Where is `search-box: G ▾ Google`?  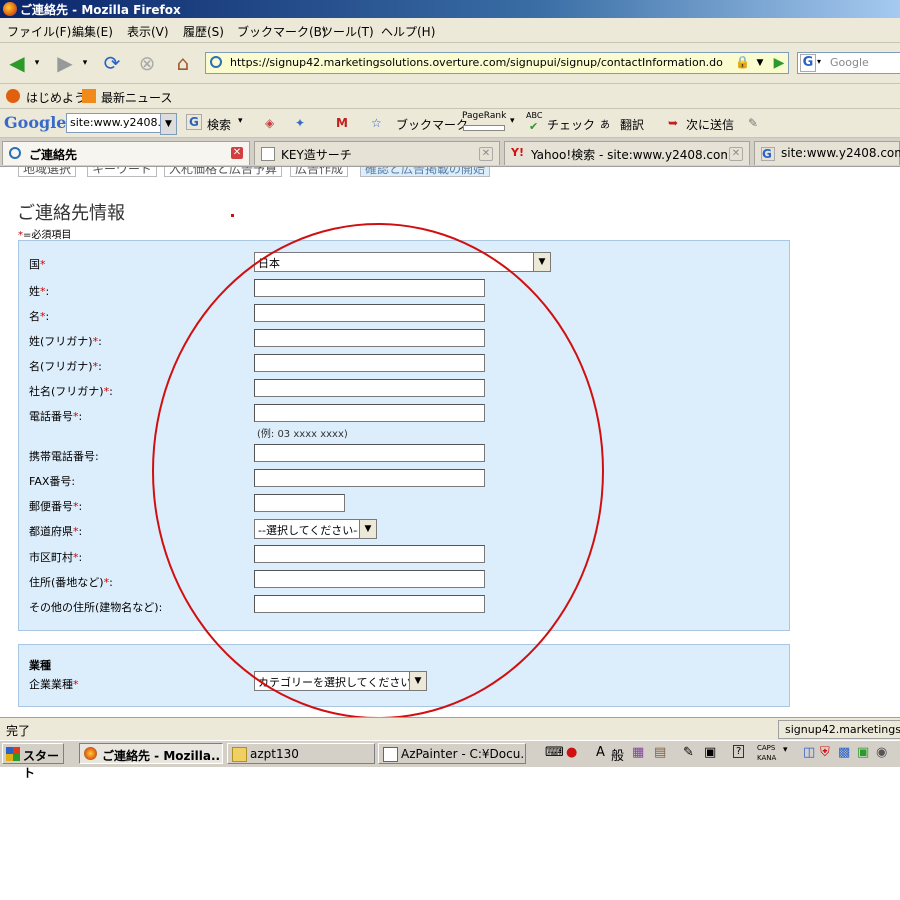 search-box: G ▾ Google is located at coordinates (848, 63).